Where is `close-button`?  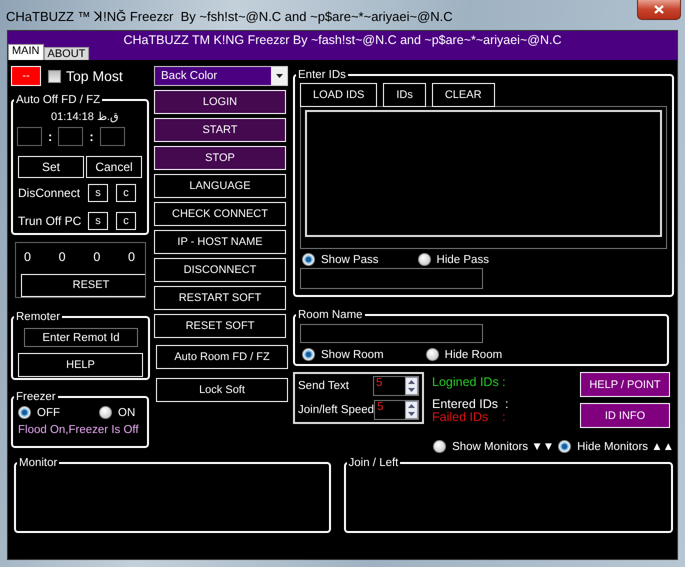
close-button is located at coordinates (659, 10).